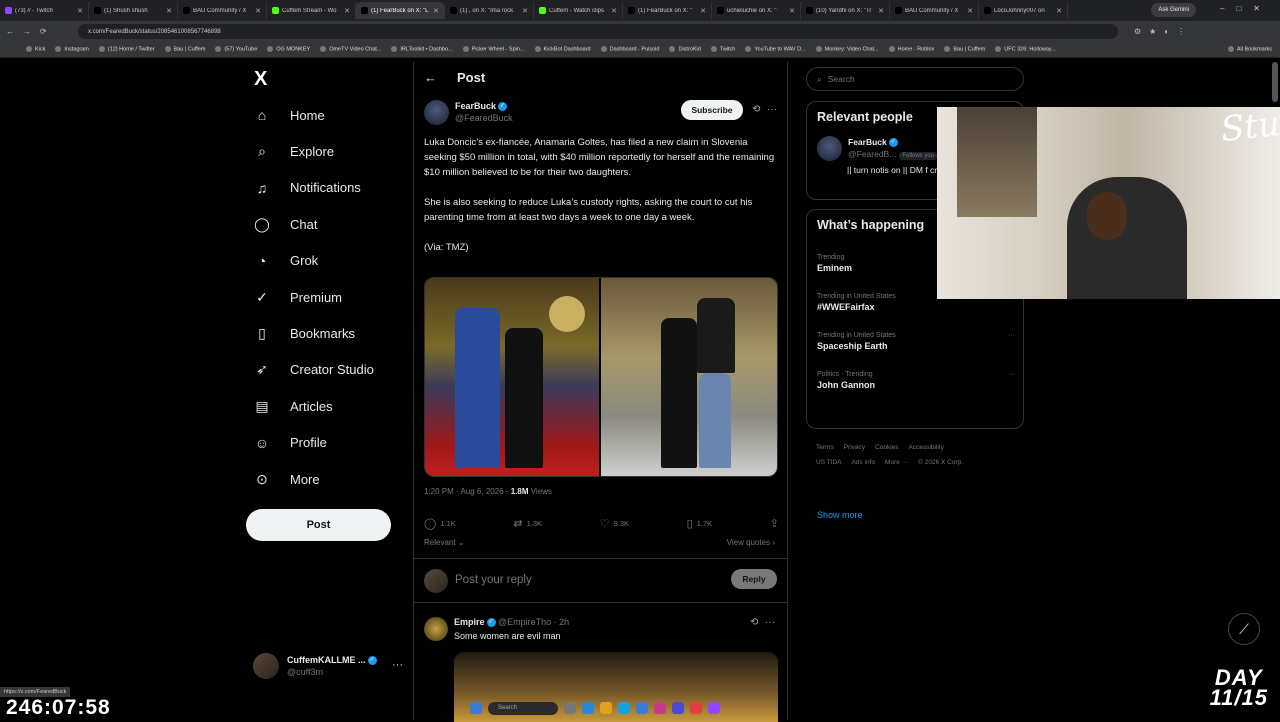 This screenshot has height=722, width=1280. I want to click on bookmark-item: Dashboard - Pulsoid, so click(630, 49).